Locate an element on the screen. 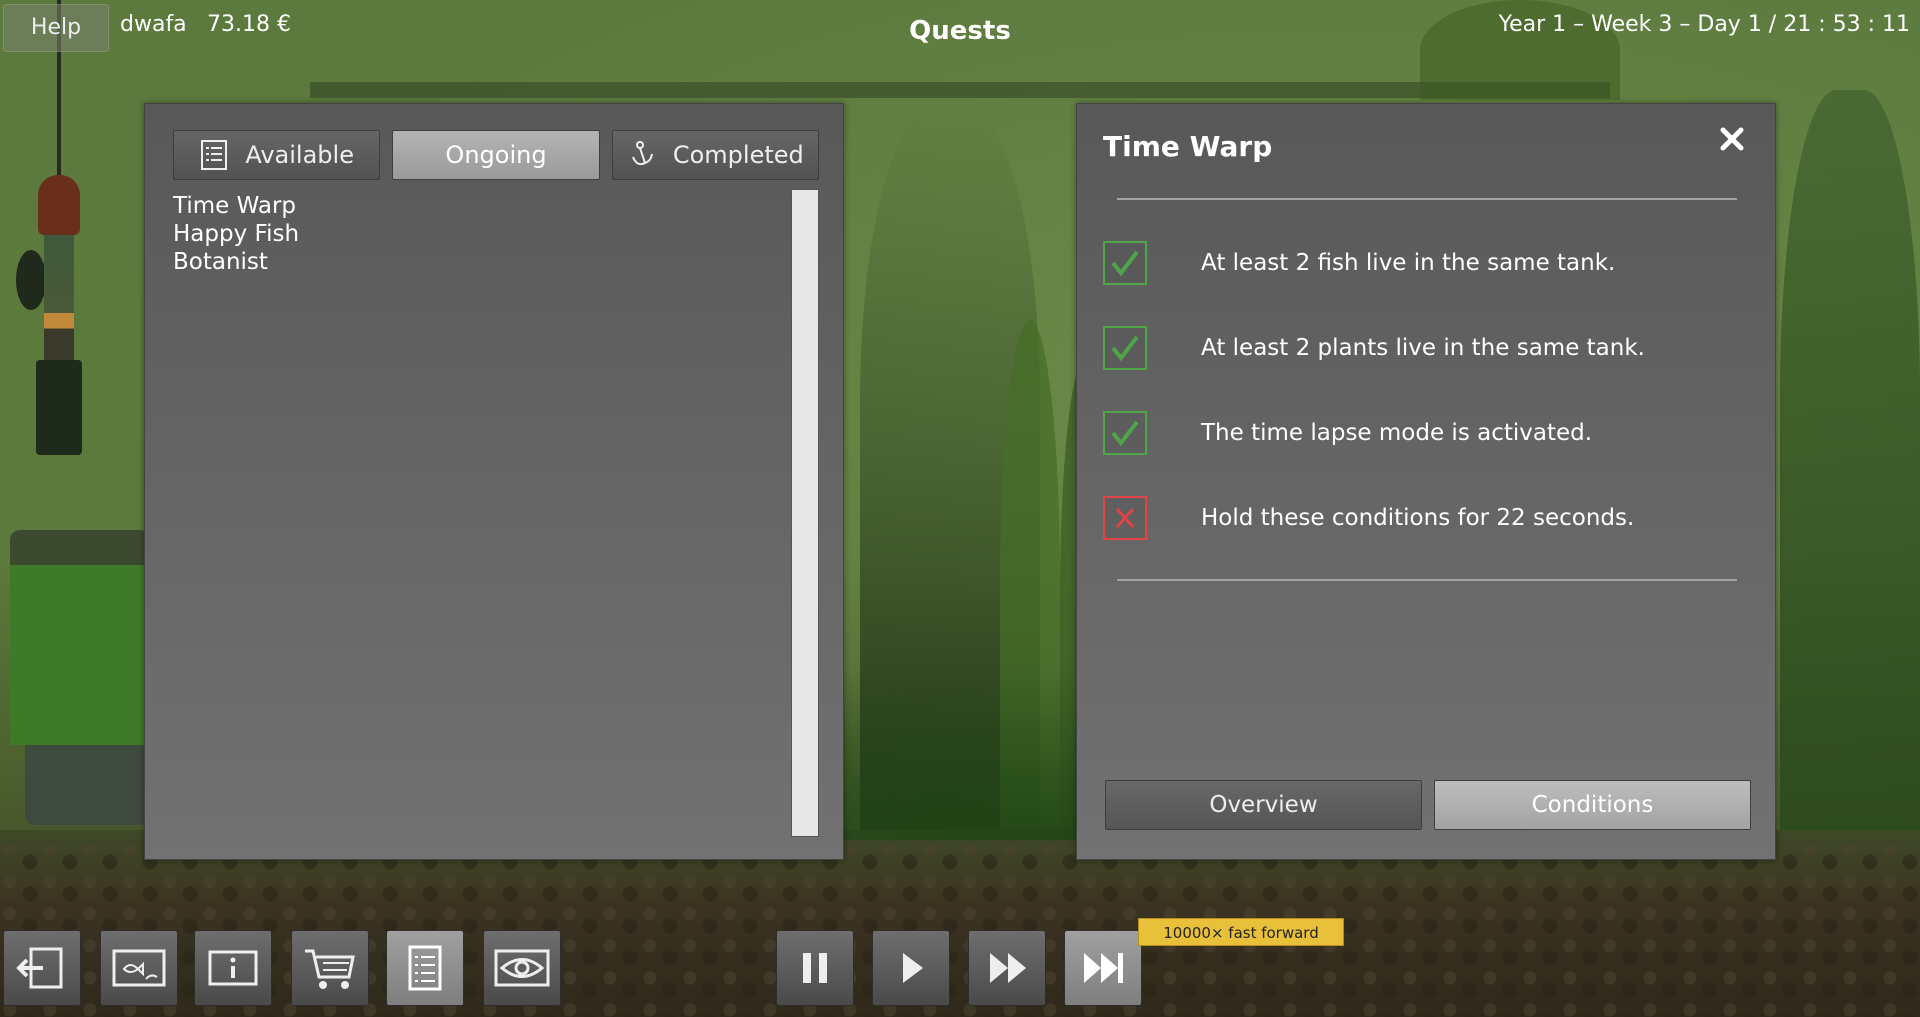 The height and width of the screenshot is (1017, 1920). list-icon is located at coordinates (214, 155).